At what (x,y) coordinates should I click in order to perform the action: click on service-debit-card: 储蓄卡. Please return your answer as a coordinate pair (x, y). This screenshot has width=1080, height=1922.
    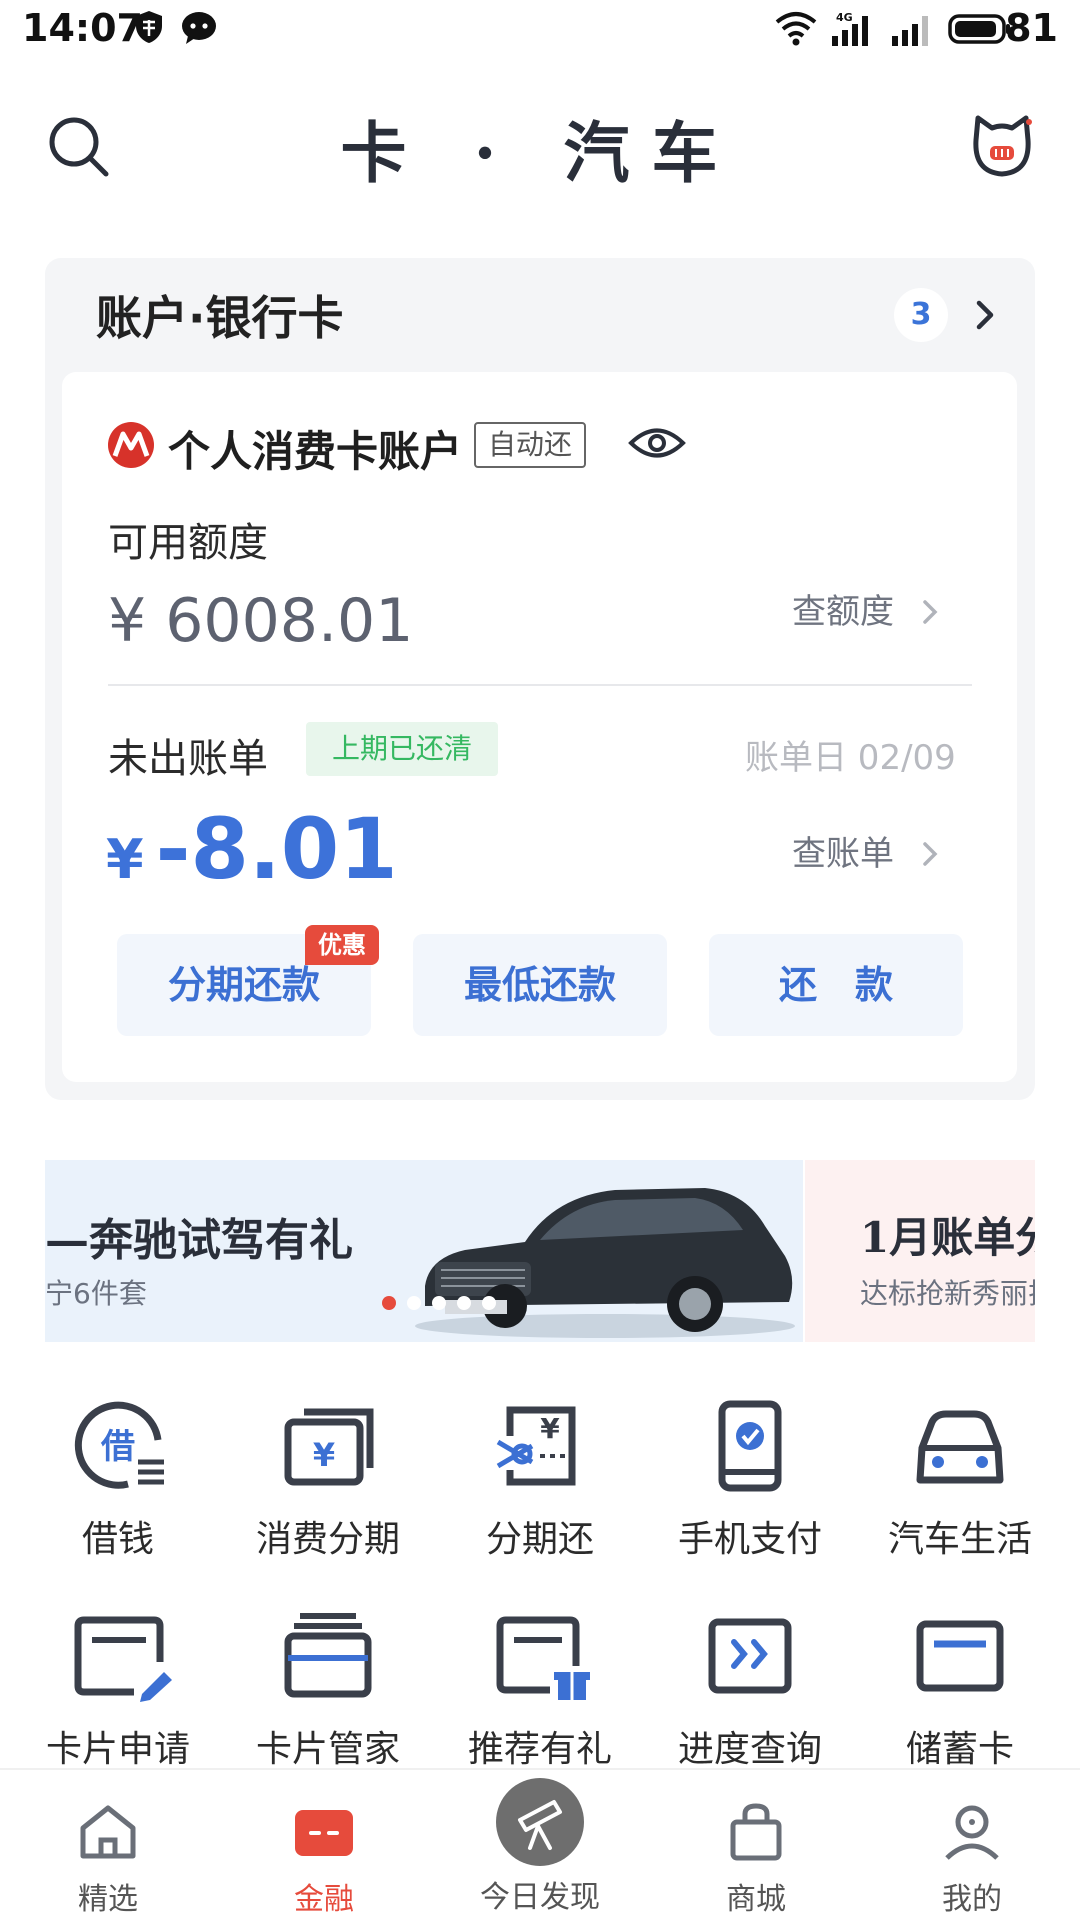
    Looking at the image, I should click on (960, 1689).